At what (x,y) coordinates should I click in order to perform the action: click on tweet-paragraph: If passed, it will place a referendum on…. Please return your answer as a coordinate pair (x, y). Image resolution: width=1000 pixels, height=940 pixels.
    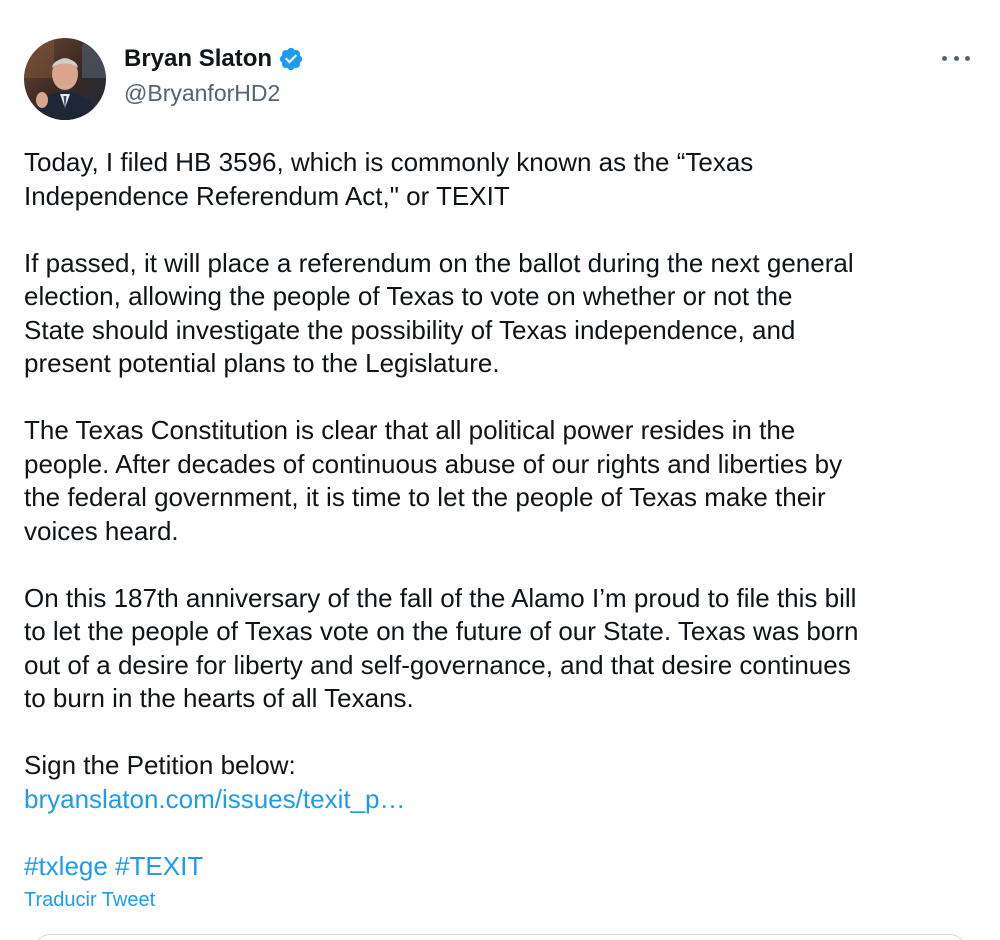
    Looking at the image, I should click on (439, 313).